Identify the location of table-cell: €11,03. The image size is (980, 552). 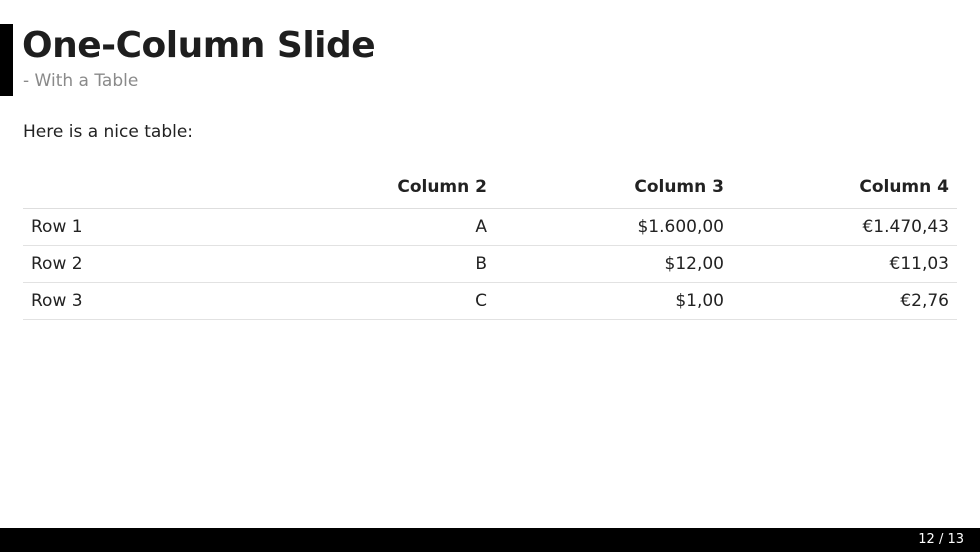
(844, 264).